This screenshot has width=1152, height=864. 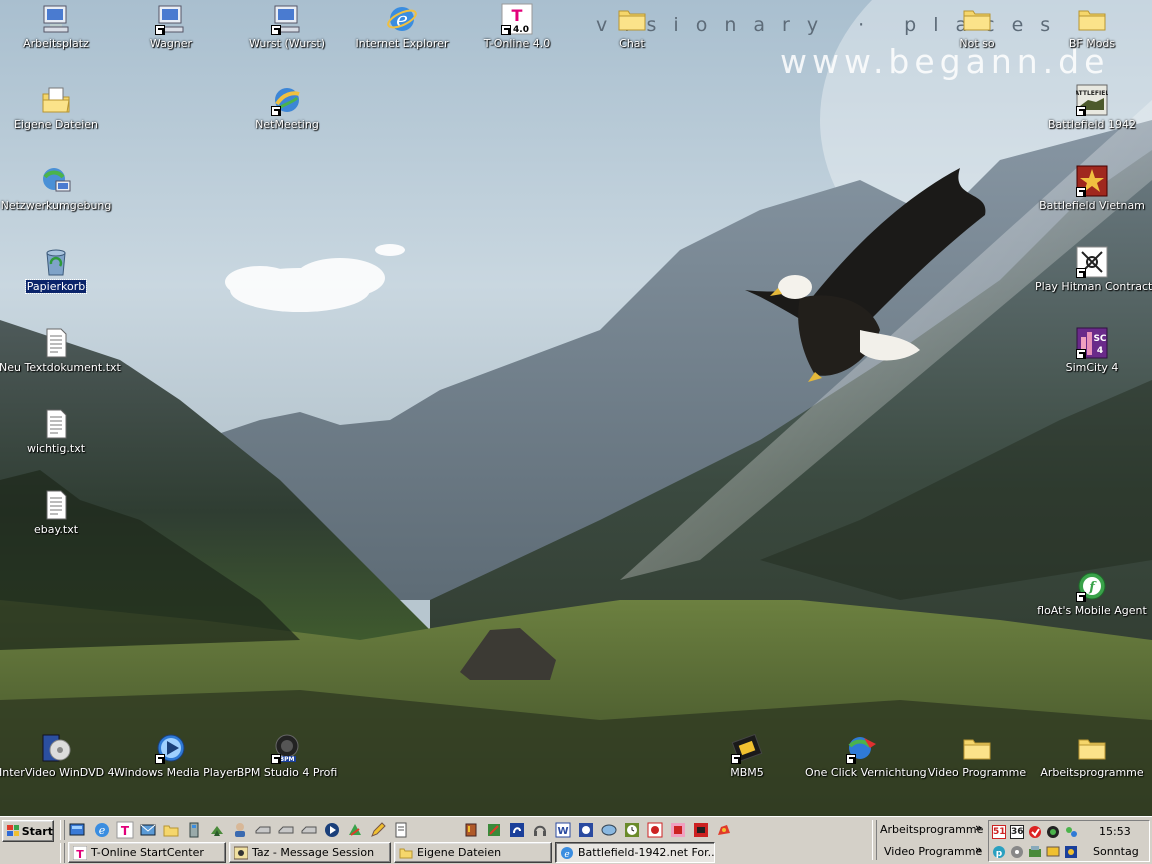 I want to click on desktop-icon-video-programme: Video Programme, so click(x=977, y=755).